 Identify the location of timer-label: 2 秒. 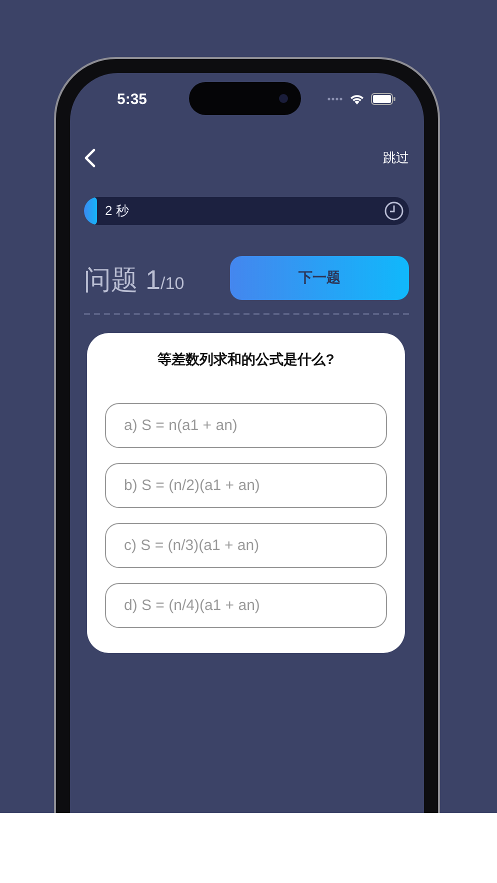
(117, 211).